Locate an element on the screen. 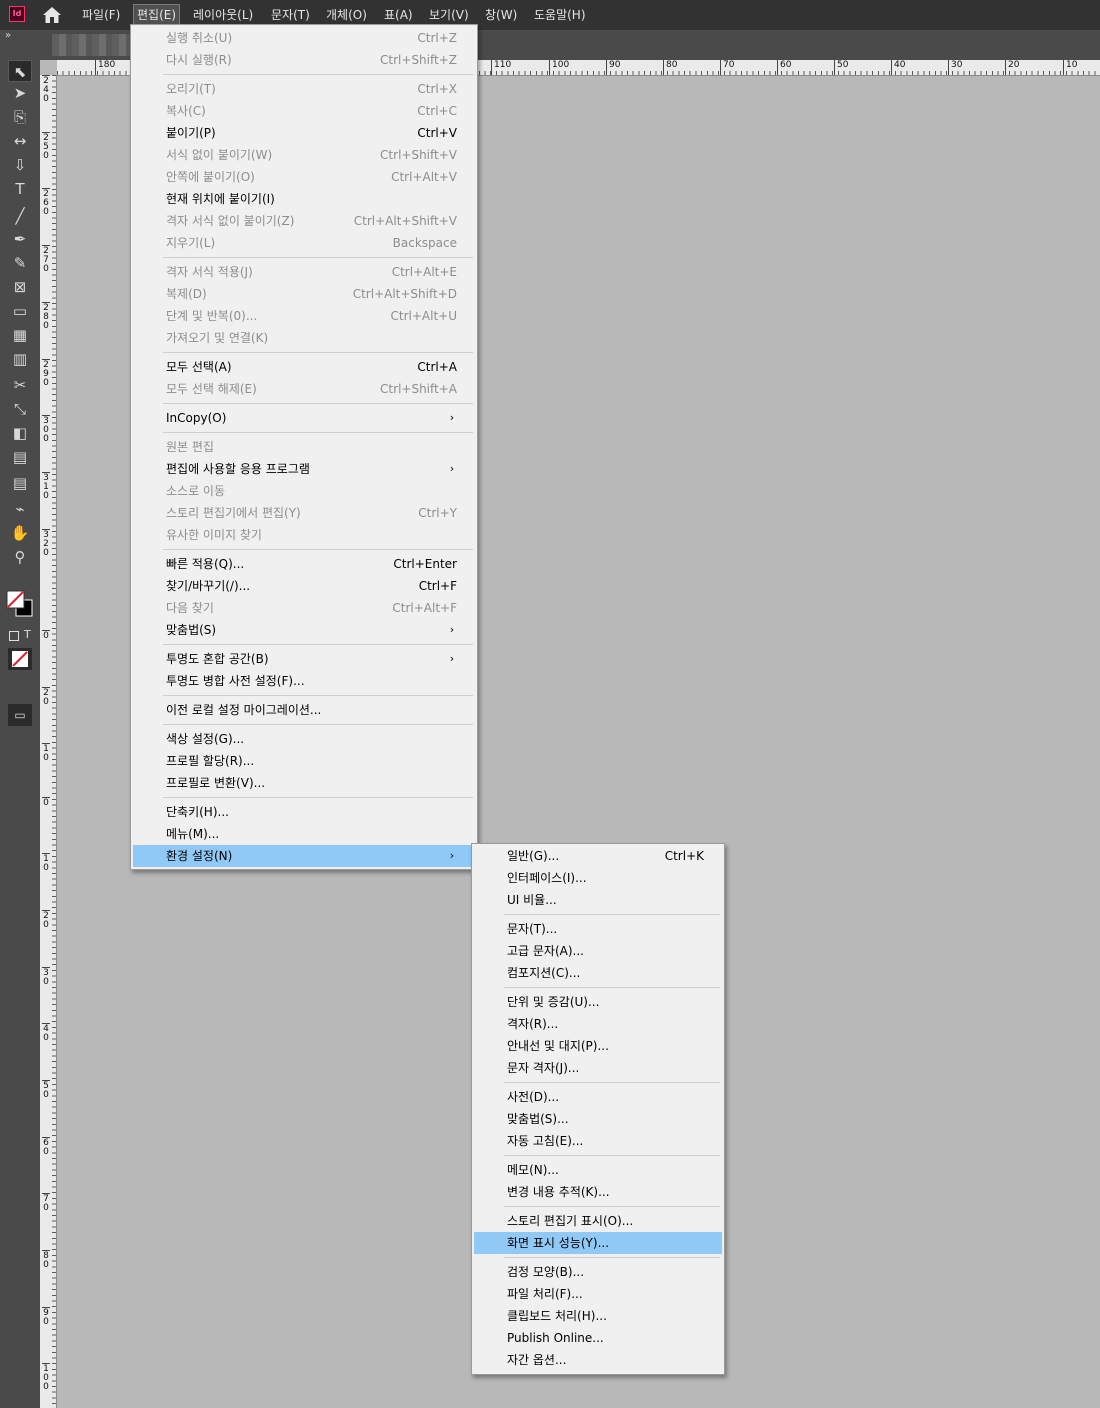  edit-menu-item: 지우기(L) Backspace is located at coordinates (304, 243).